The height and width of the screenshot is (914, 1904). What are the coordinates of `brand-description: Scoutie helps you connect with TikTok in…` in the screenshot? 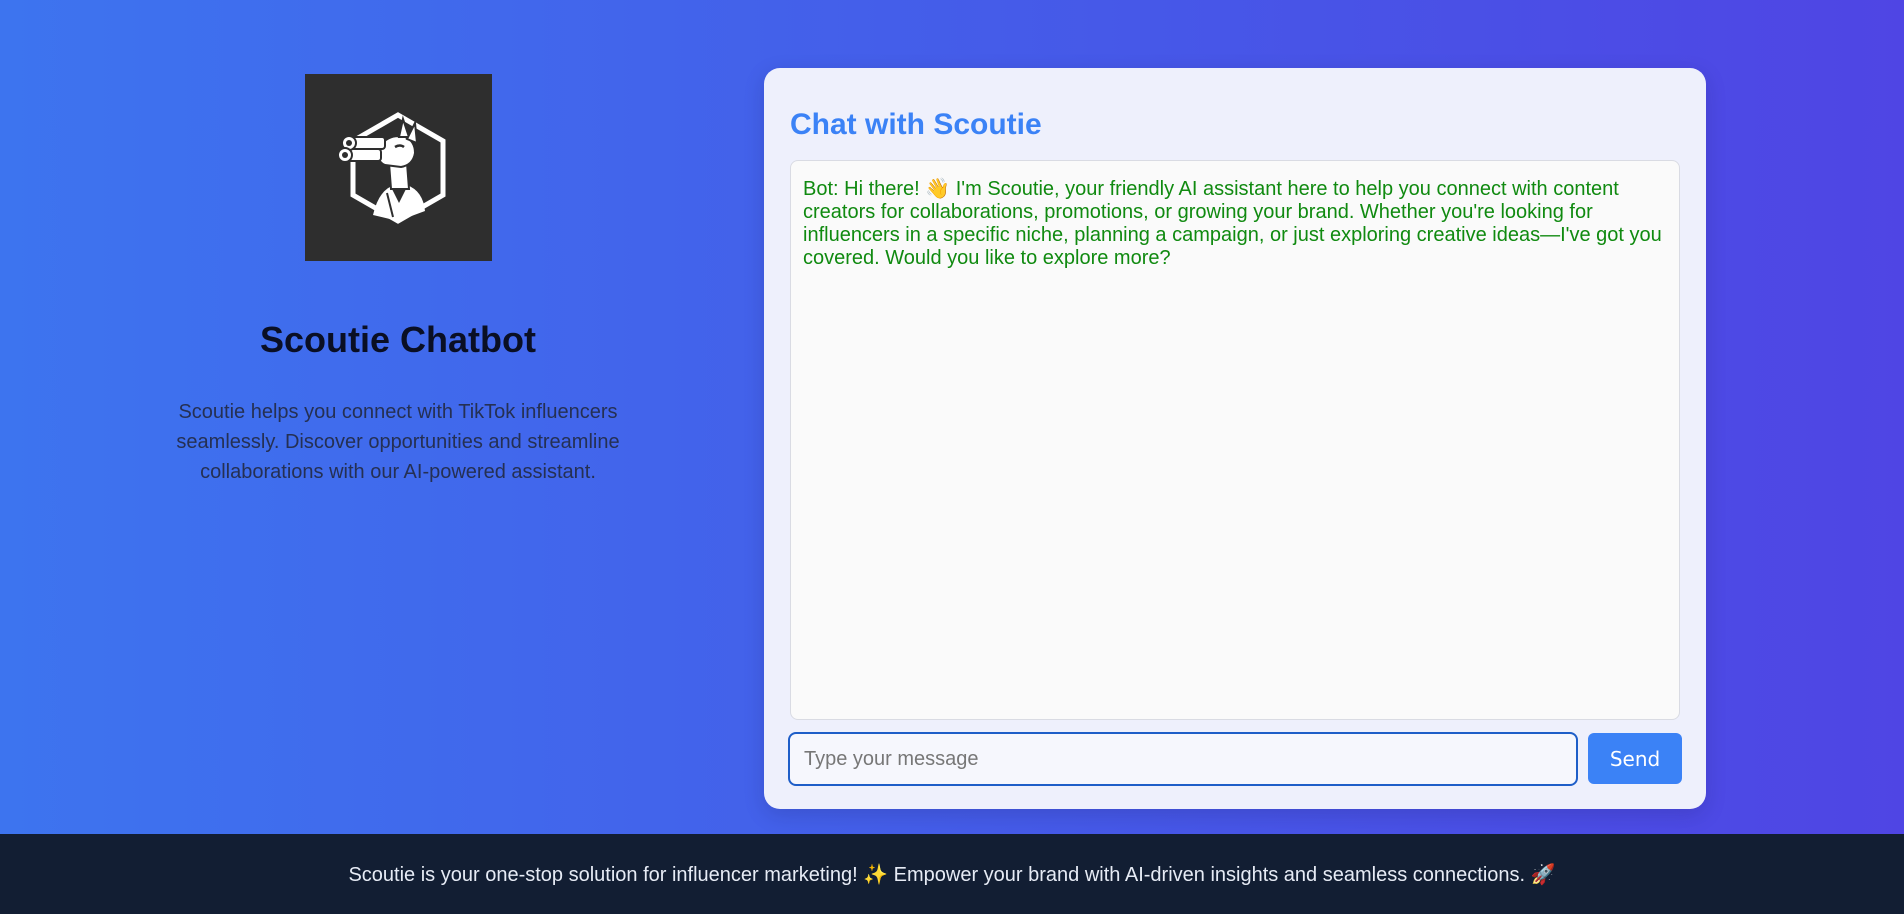 It's located at (398, 442).